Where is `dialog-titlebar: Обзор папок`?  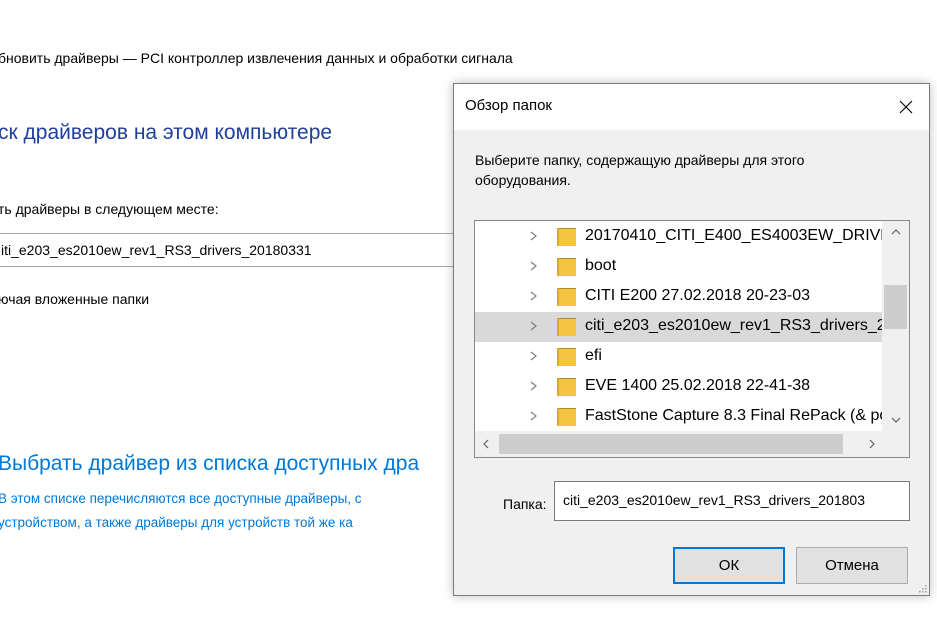
dialog-titlebar: Обзор папок is located at coordinates (691, 107).